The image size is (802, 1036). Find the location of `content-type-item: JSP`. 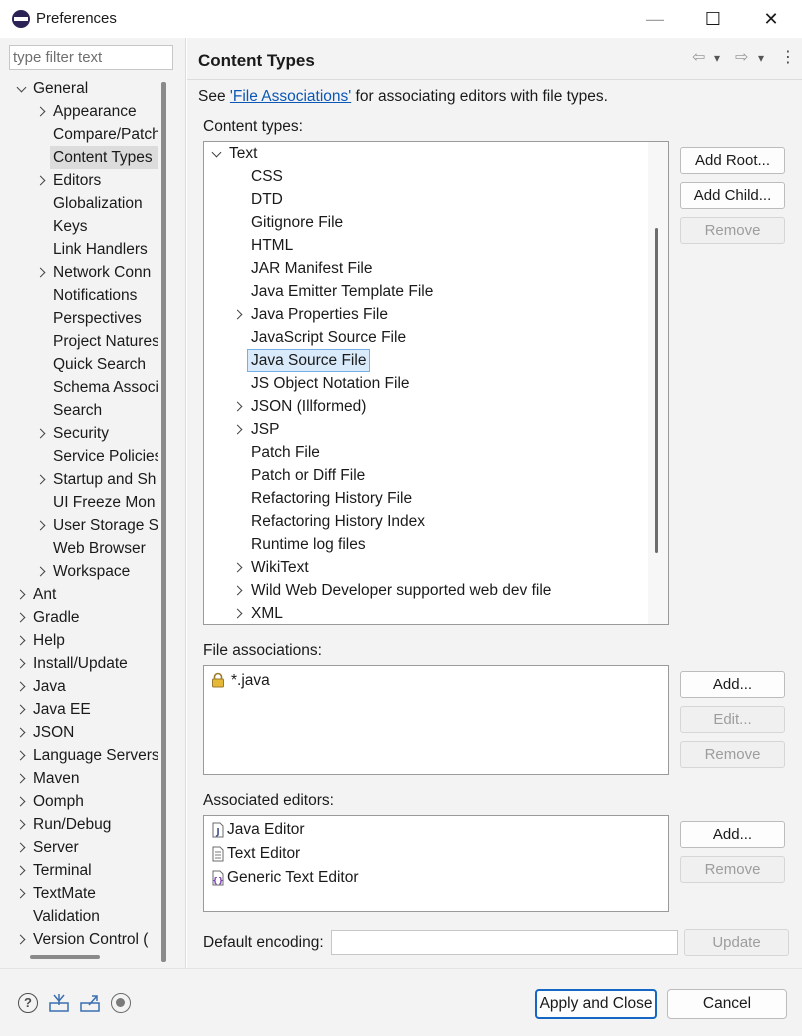

content-type-item: JSP is located at coordinates (426, 429).